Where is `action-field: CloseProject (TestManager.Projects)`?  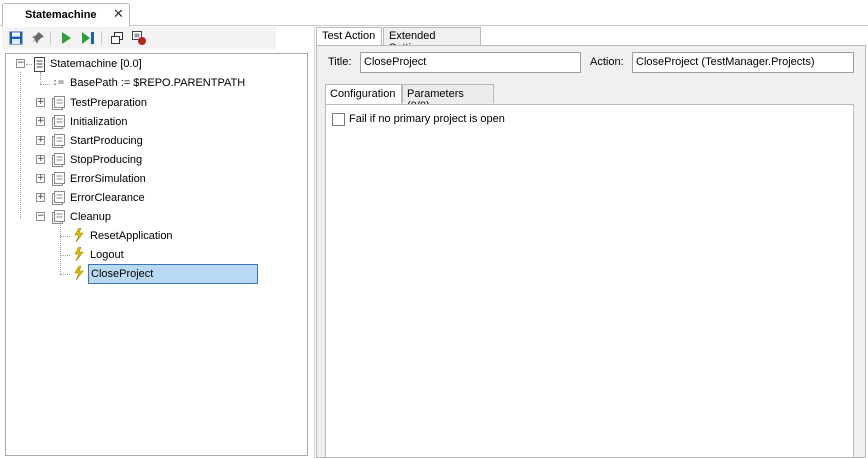
action-field: CloseProject (TestManager.Projects) is located at coordinates (743, 62).